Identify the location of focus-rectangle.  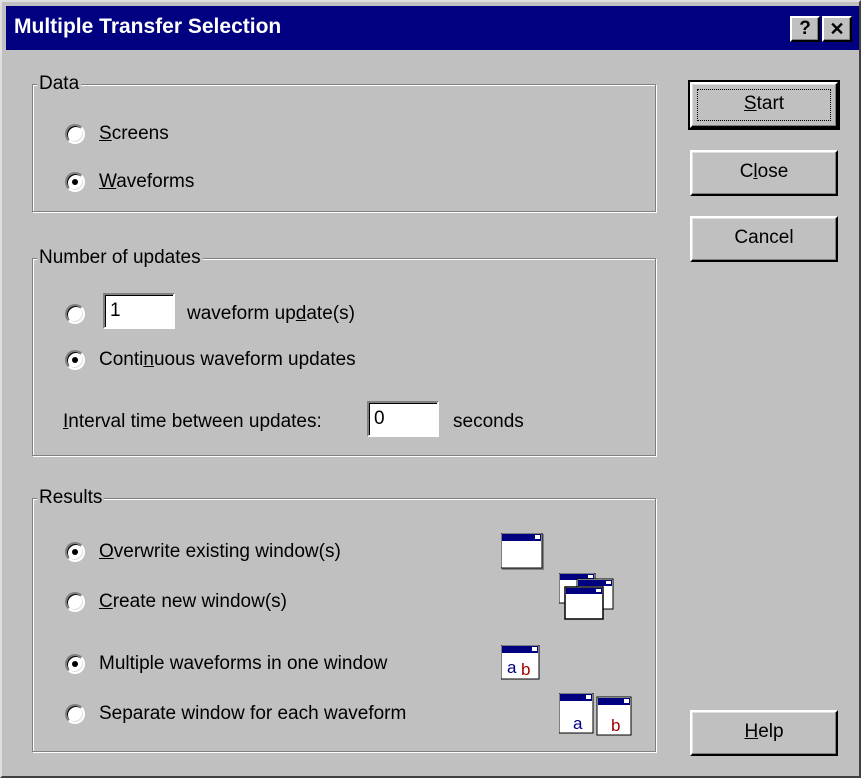
(764, 105).